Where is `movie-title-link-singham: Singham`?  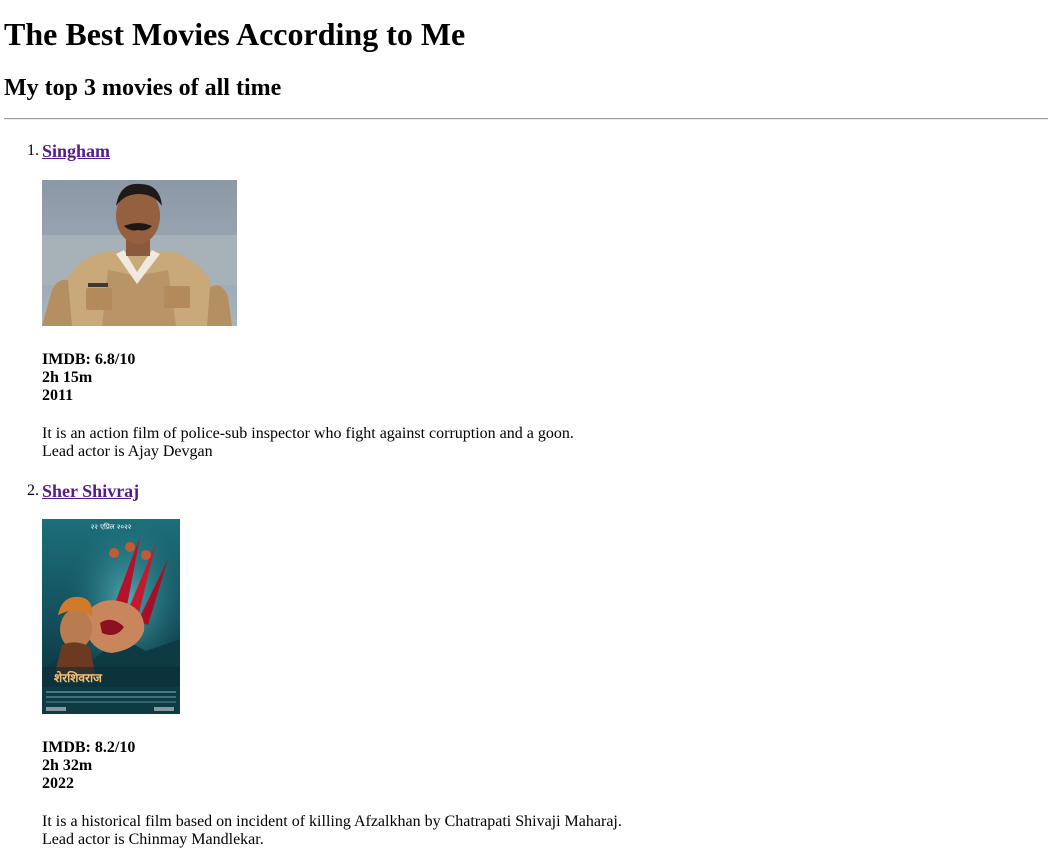 movie-title-link-singham: Singham is located at coordinates (76, 151).